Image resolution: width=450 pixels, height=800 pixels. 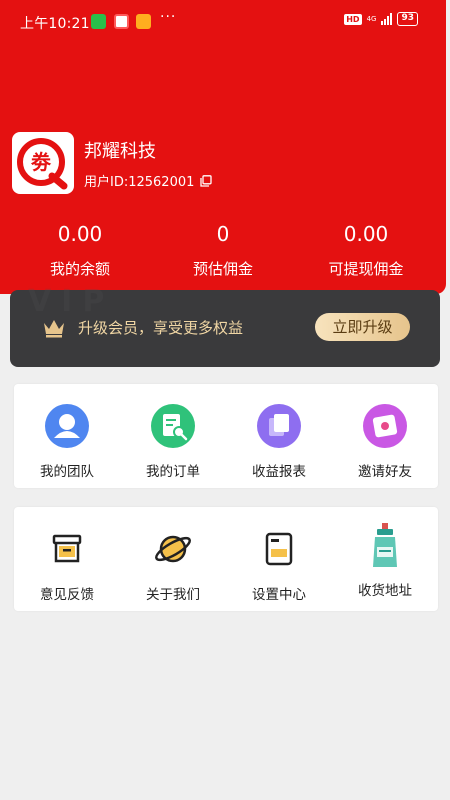 What do you see at coordinates (67, 426) in the screenshot?
I see `team-icon` at bounding box center [67, 426].